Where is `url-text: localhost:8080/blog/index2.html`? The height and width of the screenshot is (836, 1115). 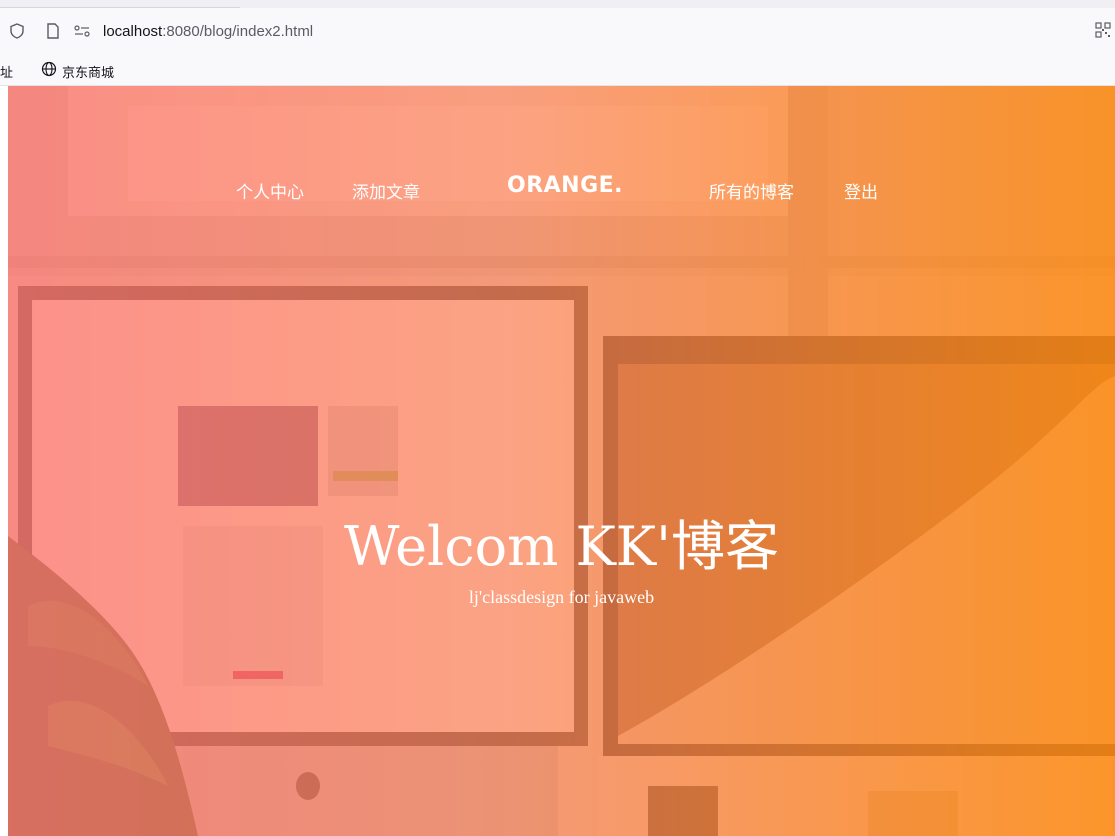 url-text: localhost:8080/blog/index2.html is located at coordinates (208, 31).